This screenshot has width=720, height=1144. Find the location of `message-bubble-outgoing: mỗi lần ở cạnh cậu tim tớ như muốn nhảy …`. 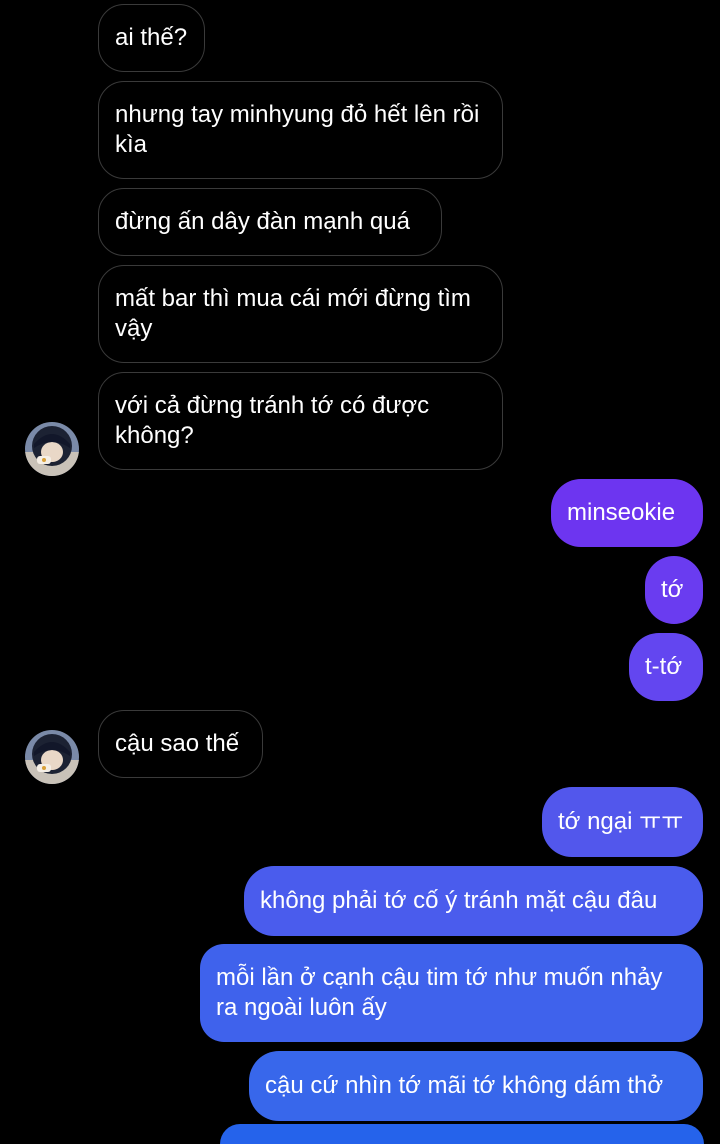

message-bubble-outgoing: mỗi lần ở cạnh cậu tim tớ như muốn nhảy … is located at coordinates (451, 993).